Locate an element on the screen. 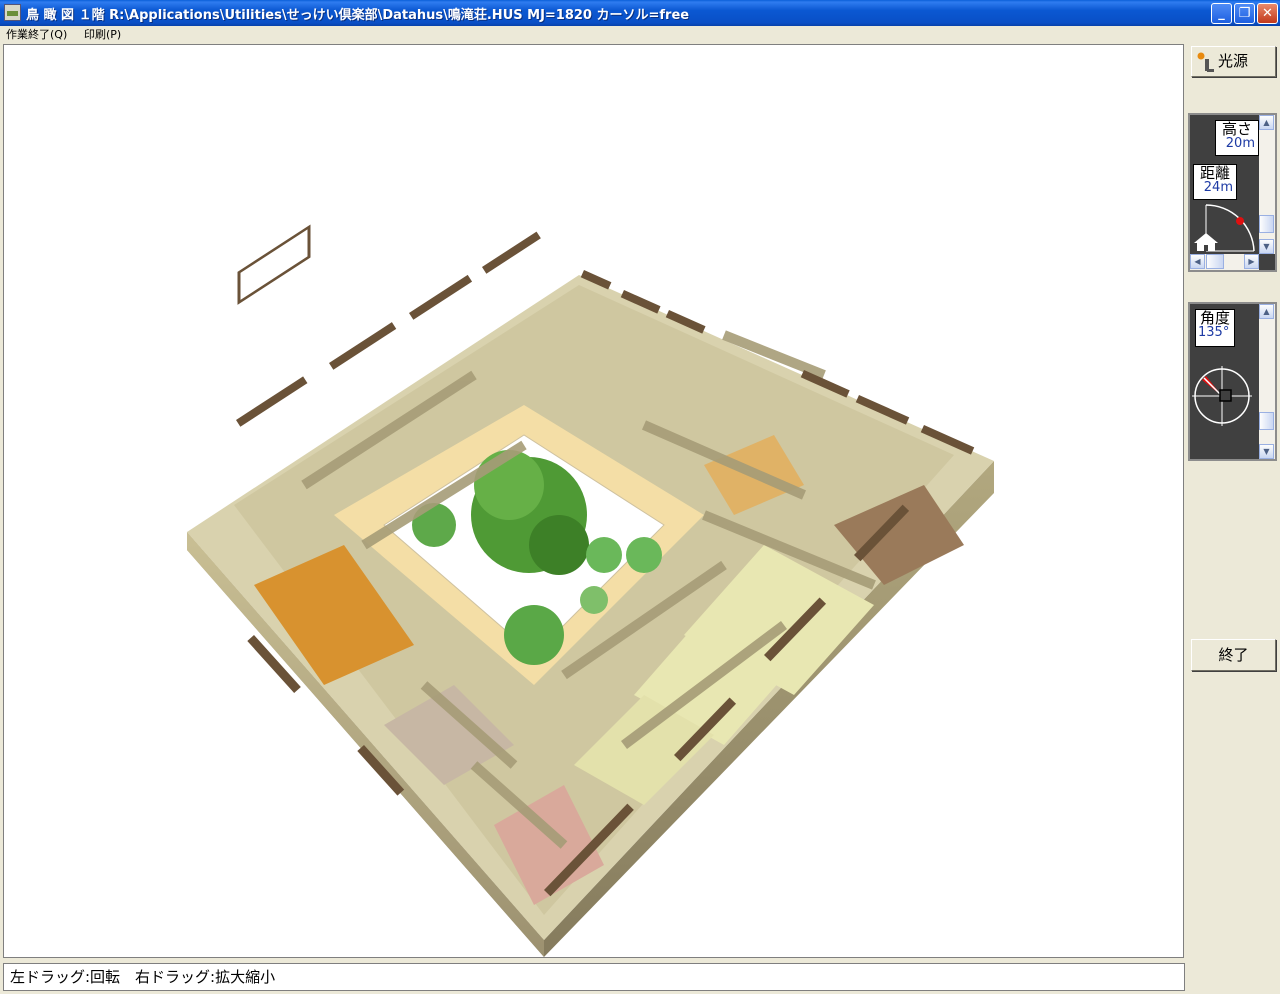  height-distance-panel: 高さ 20m 距離 24m ▲ ▼ ◀ ▶ is located at coordinates (1232, 192).